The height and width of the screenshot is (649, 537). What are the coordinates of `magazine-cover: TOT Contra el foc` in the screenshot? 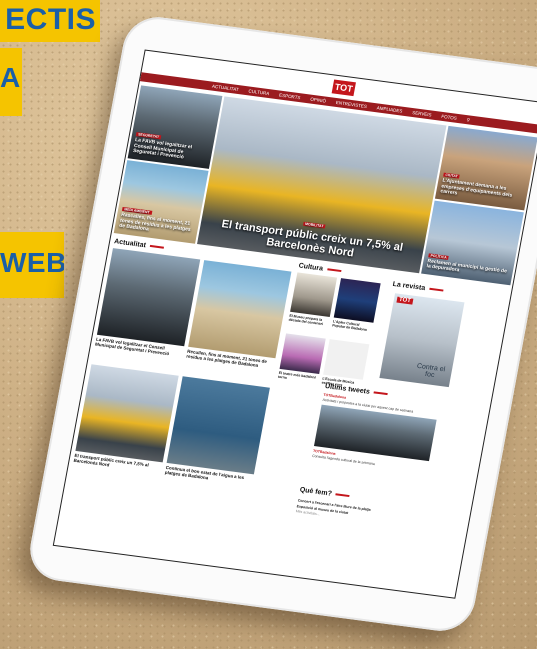 It's located at (422, 340).